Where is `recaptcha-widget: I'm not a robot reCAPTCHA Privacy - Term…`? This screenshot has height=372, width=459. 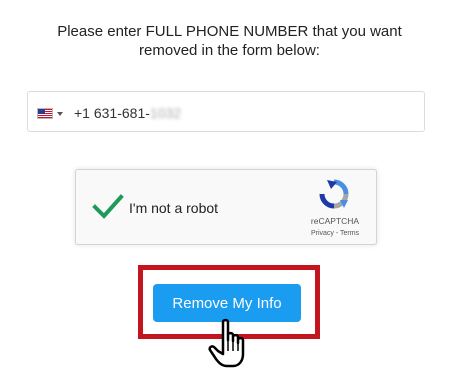
recaptcha-widget: I'm not a robot reCAPTCHA Privacy - Term… is located at coordinates (226, 207).